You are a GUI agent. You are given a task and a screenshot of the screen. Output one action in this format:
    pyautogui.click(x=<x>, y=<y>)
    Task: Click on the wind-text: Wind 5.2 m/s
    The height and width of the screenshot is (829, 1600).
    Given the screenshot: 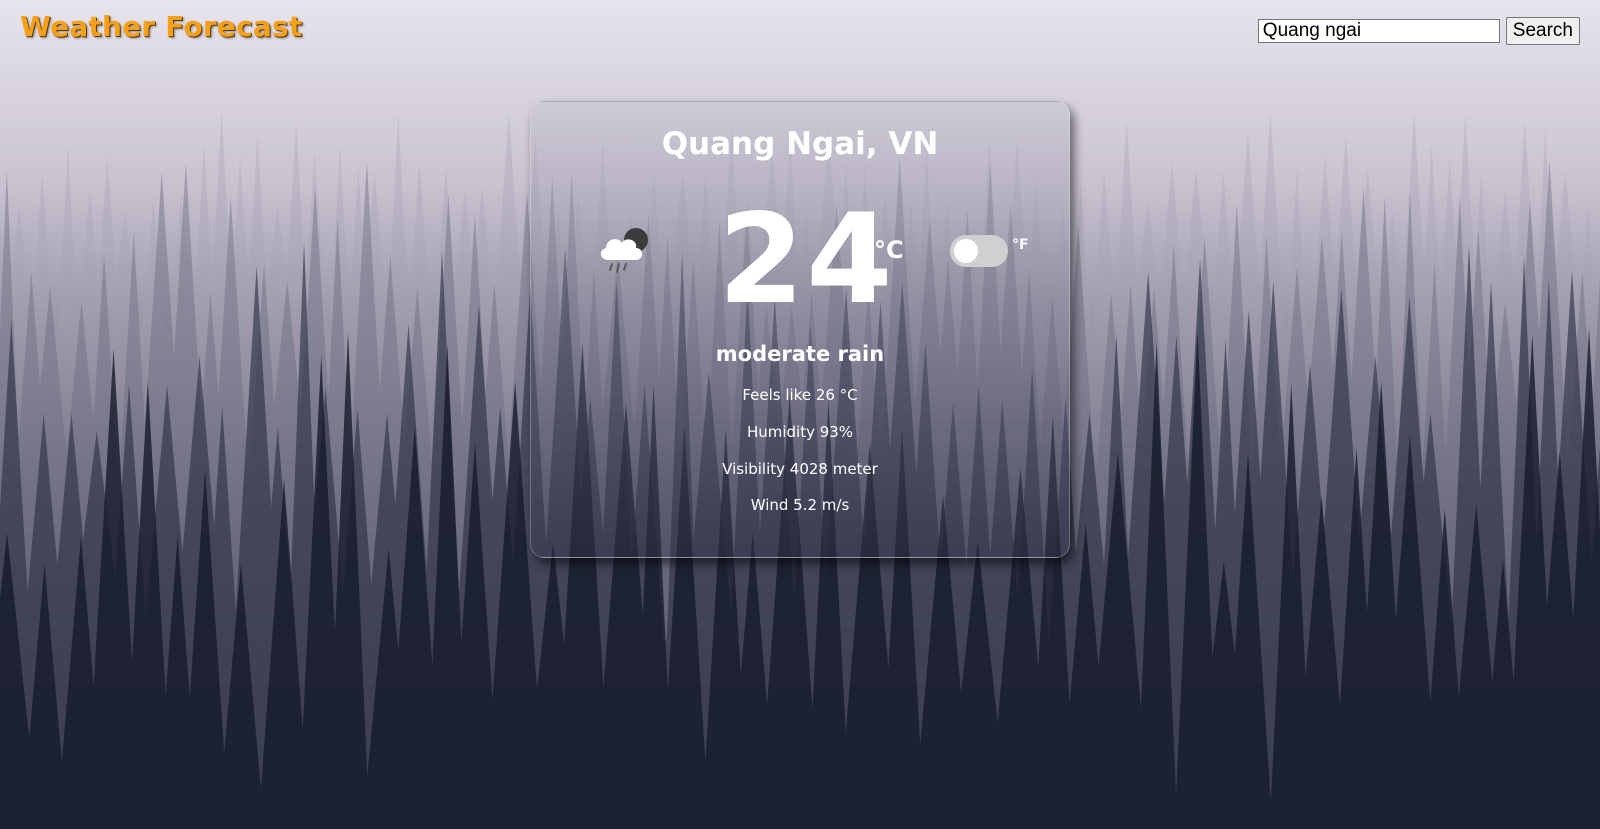 What is the action you would take?
    pyautogui.click(x=800, y=505)
    